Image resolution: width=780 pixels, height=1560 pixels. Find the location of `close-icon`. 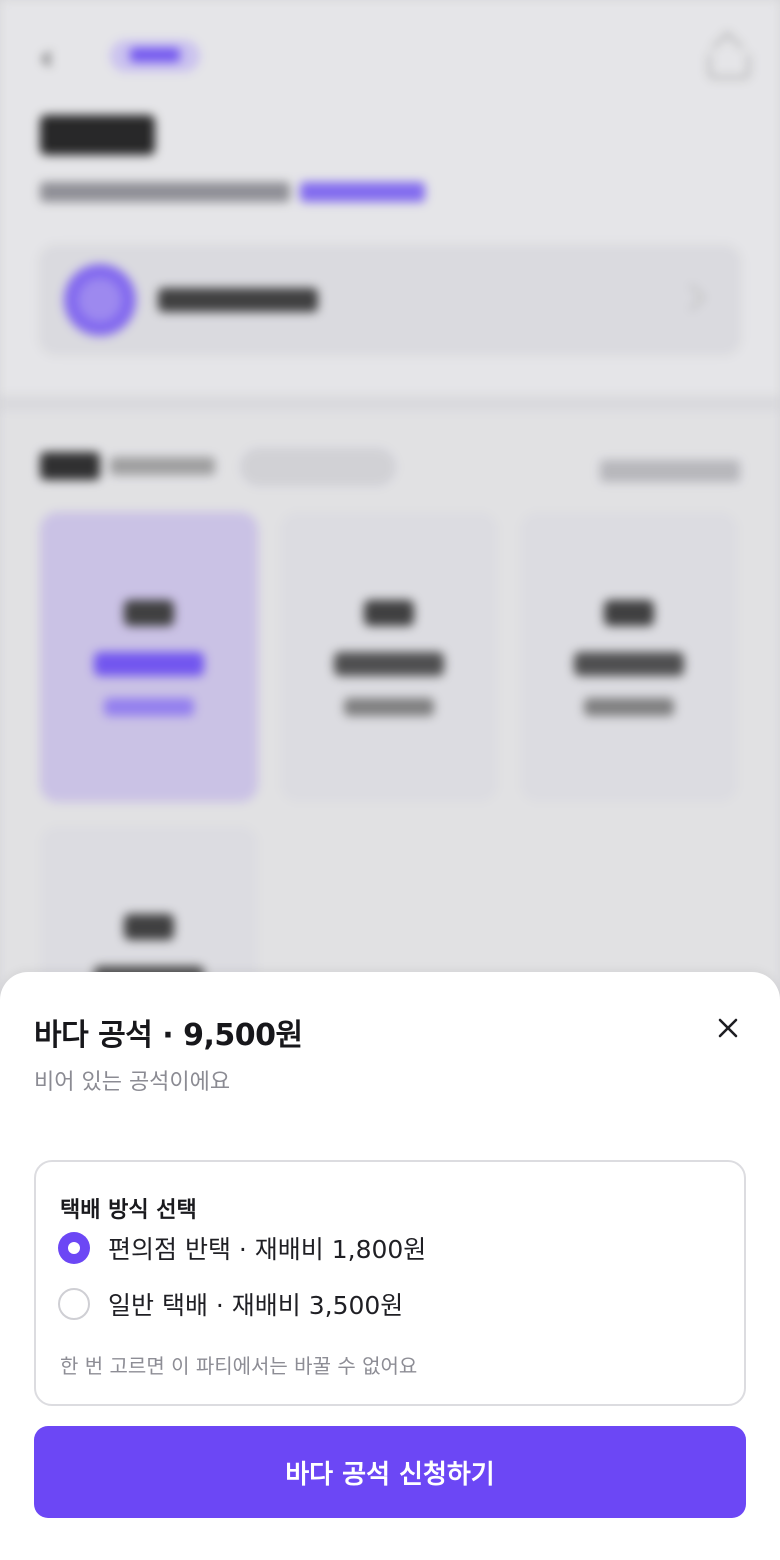

close-icon is located at coordinates (728, 1028).